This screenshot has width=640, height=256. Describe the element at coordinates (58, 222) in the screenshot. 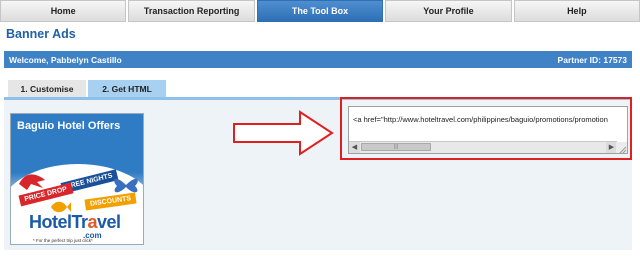

I see `logo-main-text: HotelTr` at that location.